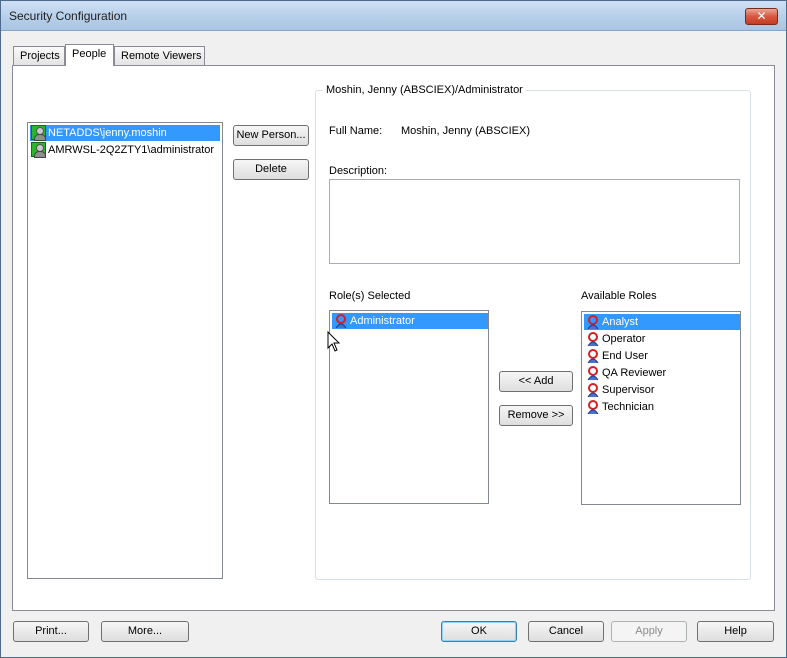 The height and width of the screenshot is (658, 787). What do you see at coordinates (393, 16) in the screenshot?
I see `title-bar: Security Configuration ✕` at bounding box center [393, 16].